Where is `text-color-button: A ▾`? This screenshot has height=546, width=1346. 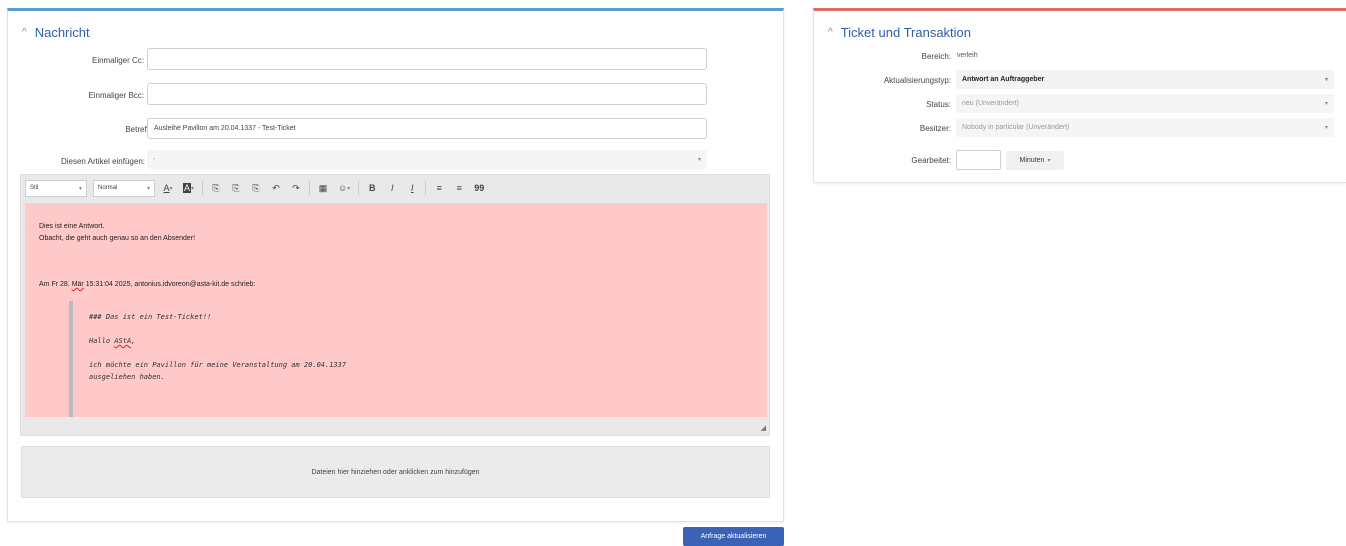
text-color-button: A ▾ is located at coordinates (168, 188).